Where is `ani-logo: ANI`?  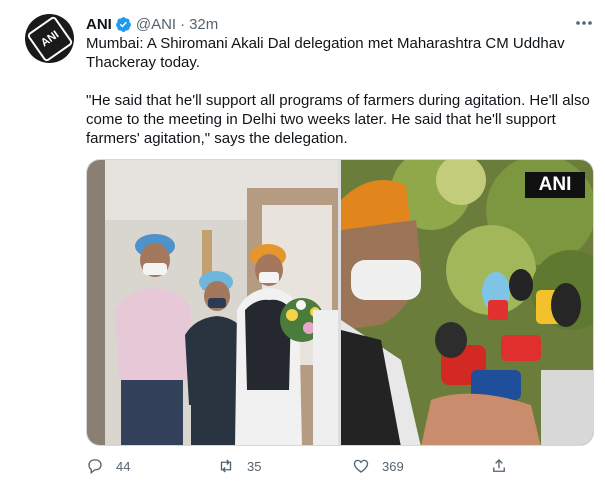 ani-logo: ANI is located at coordinates (49, 38).